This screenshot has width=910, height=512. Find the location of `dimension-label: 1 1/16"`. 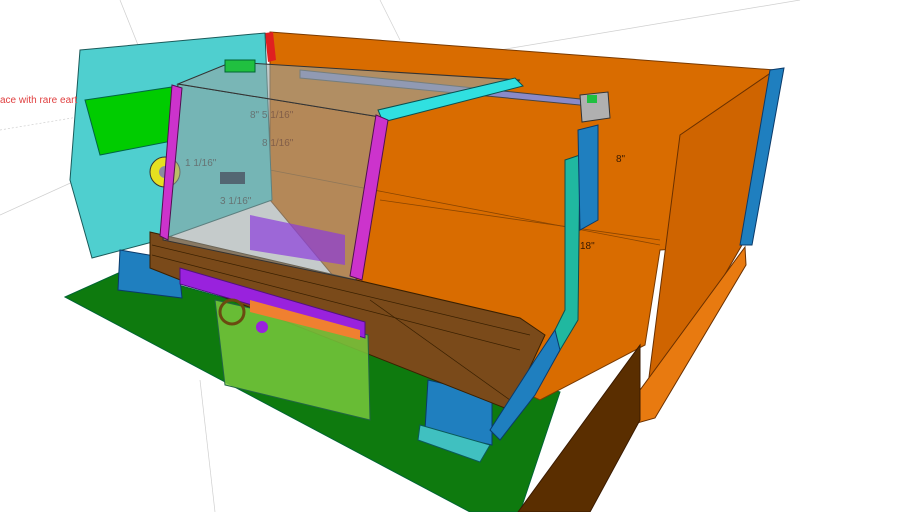

dimension-label: 1 1/16" is located at coordinates (201, 163).